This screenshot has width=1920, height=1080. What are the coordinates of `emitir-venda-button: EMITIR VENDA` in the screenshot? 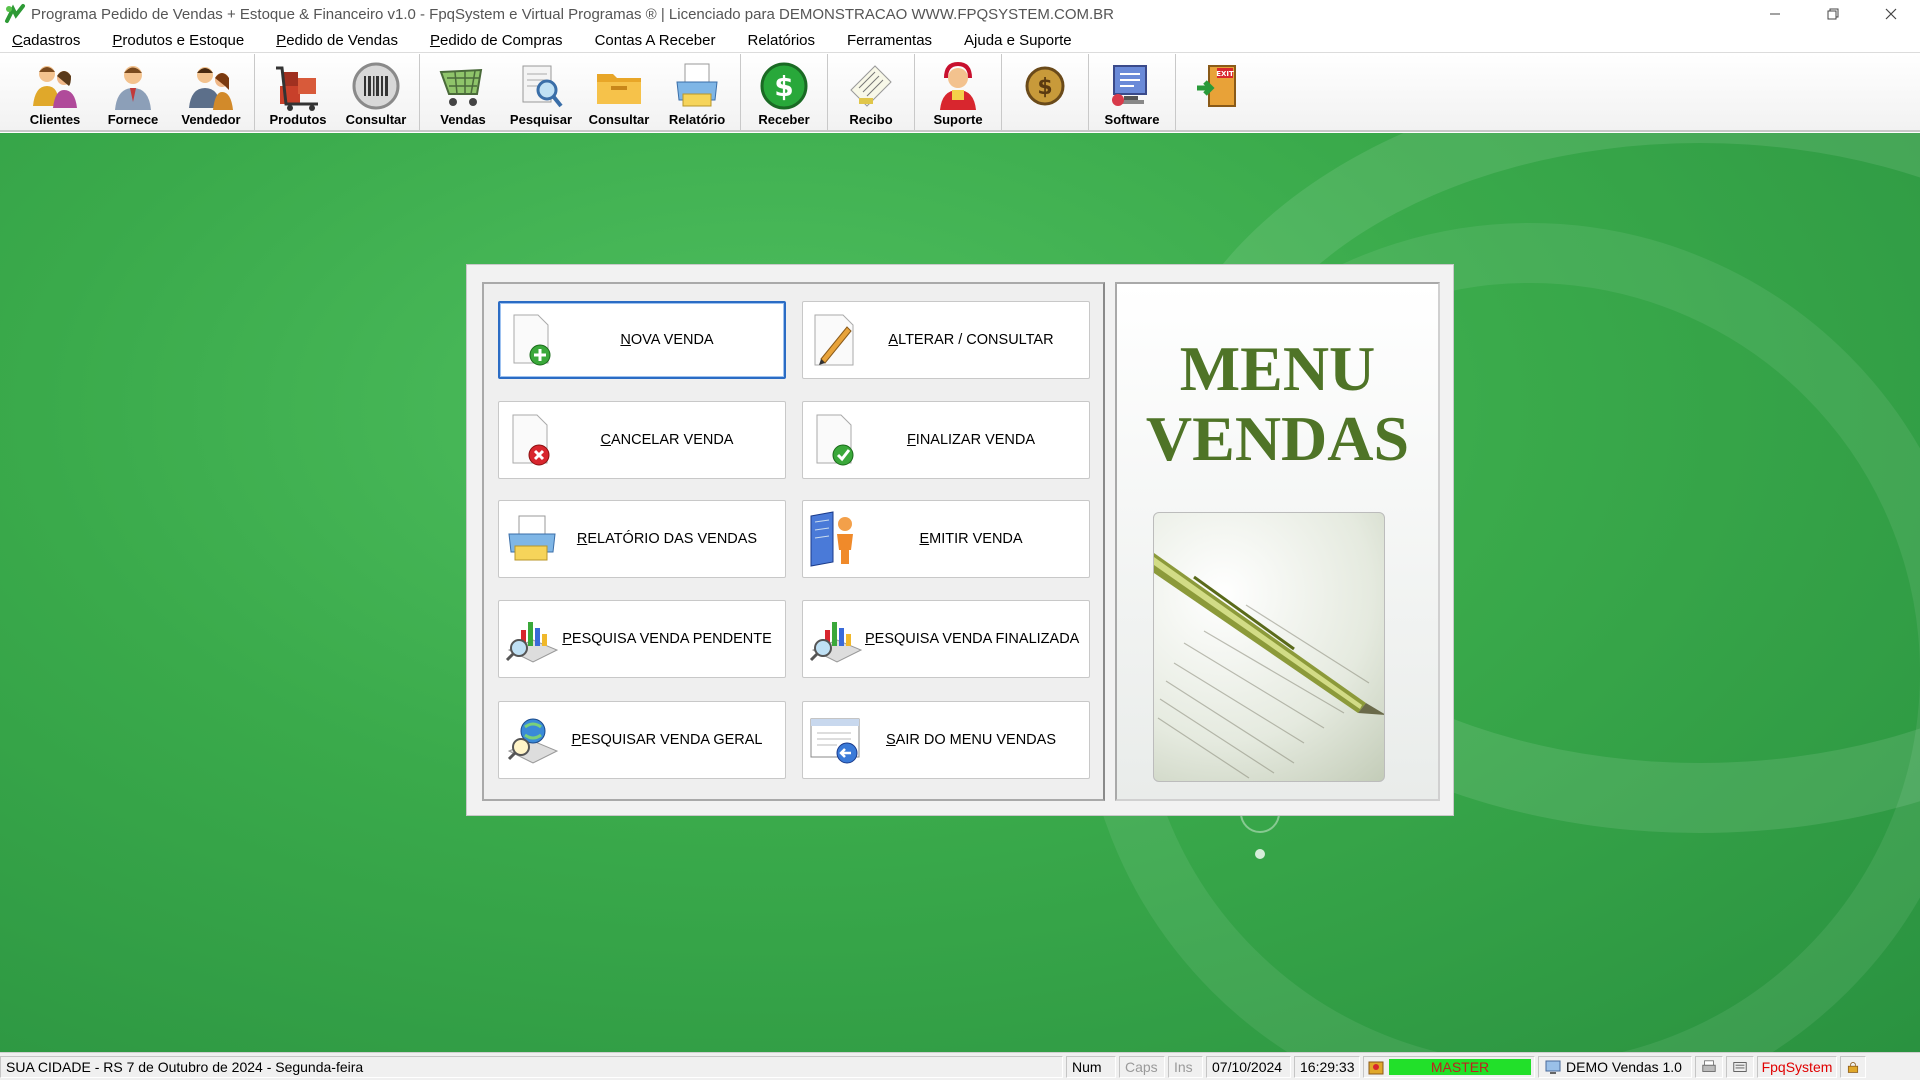 It's located at (946, 539).